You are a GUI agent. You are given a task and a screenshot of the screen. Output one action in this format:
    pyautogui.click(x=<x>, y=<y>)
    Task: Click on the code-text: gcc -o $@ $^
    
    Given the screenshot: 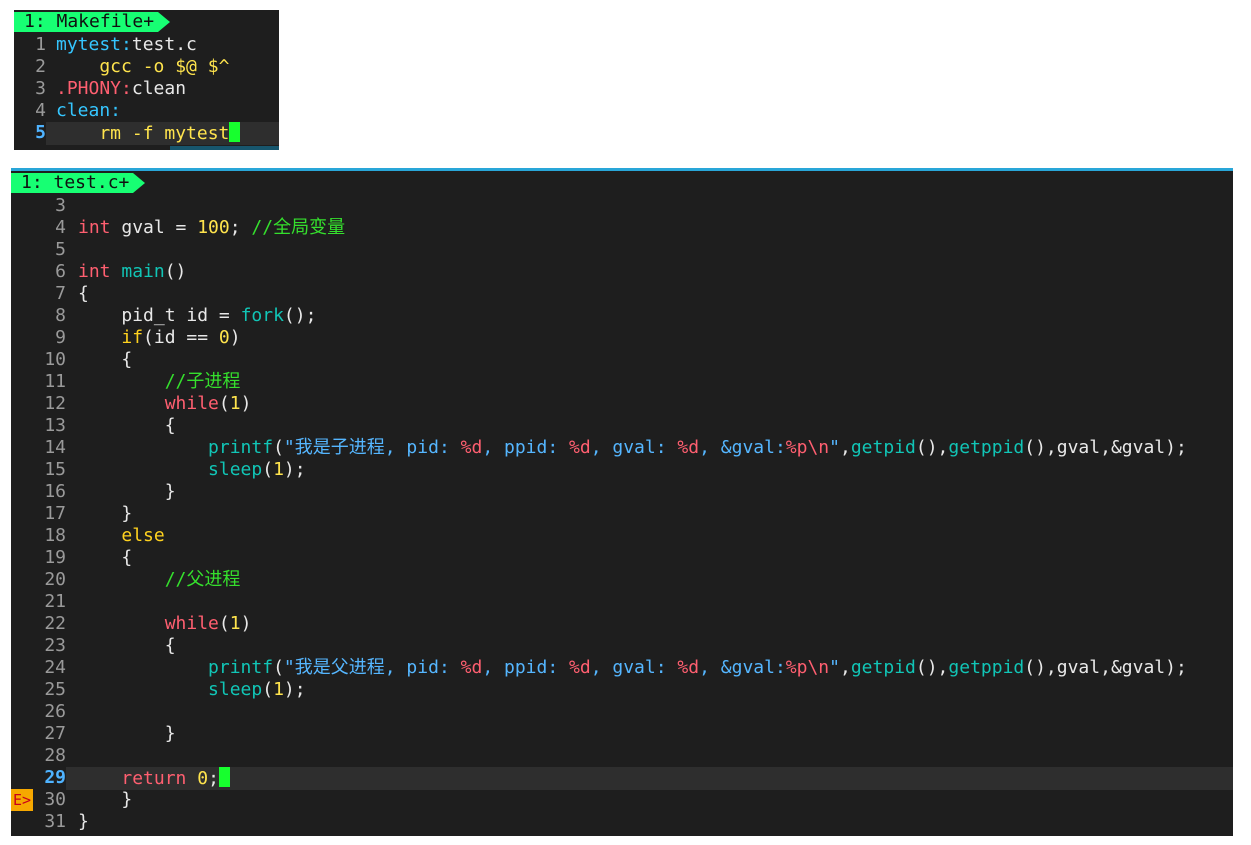 What is the action you would take?
    pyautogui.click(x=137, y=67)
    